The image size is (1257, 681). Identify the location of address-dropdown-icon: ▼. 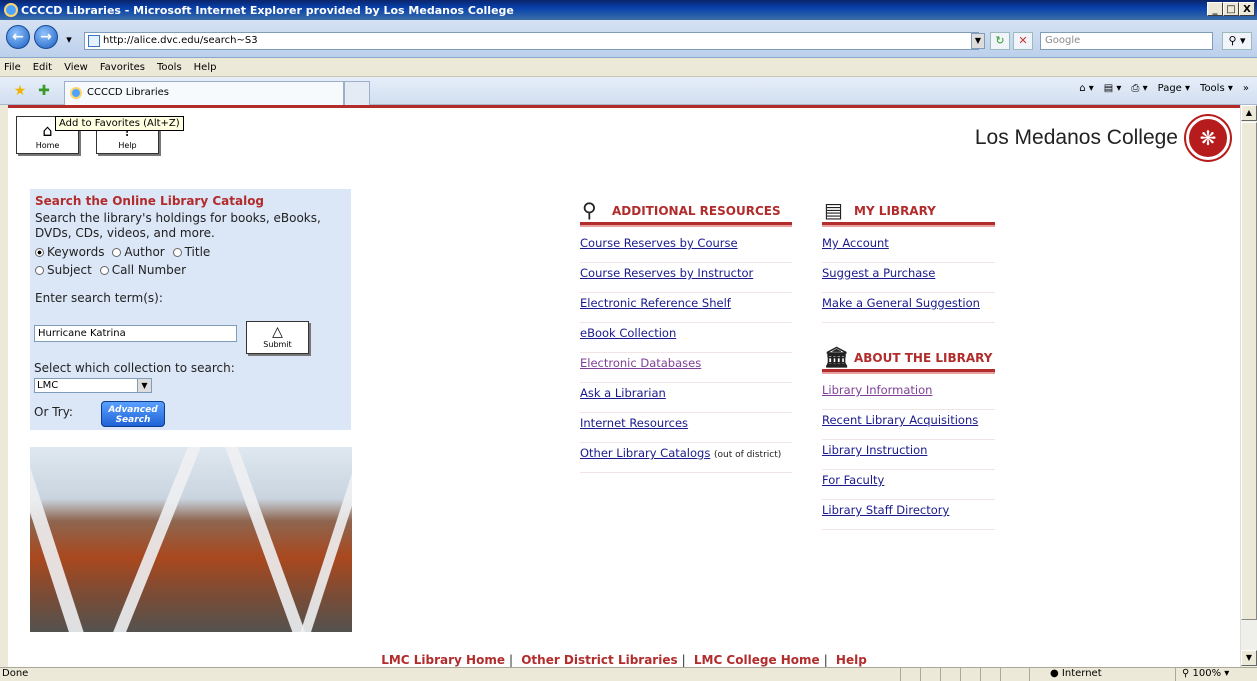
(978, 41).